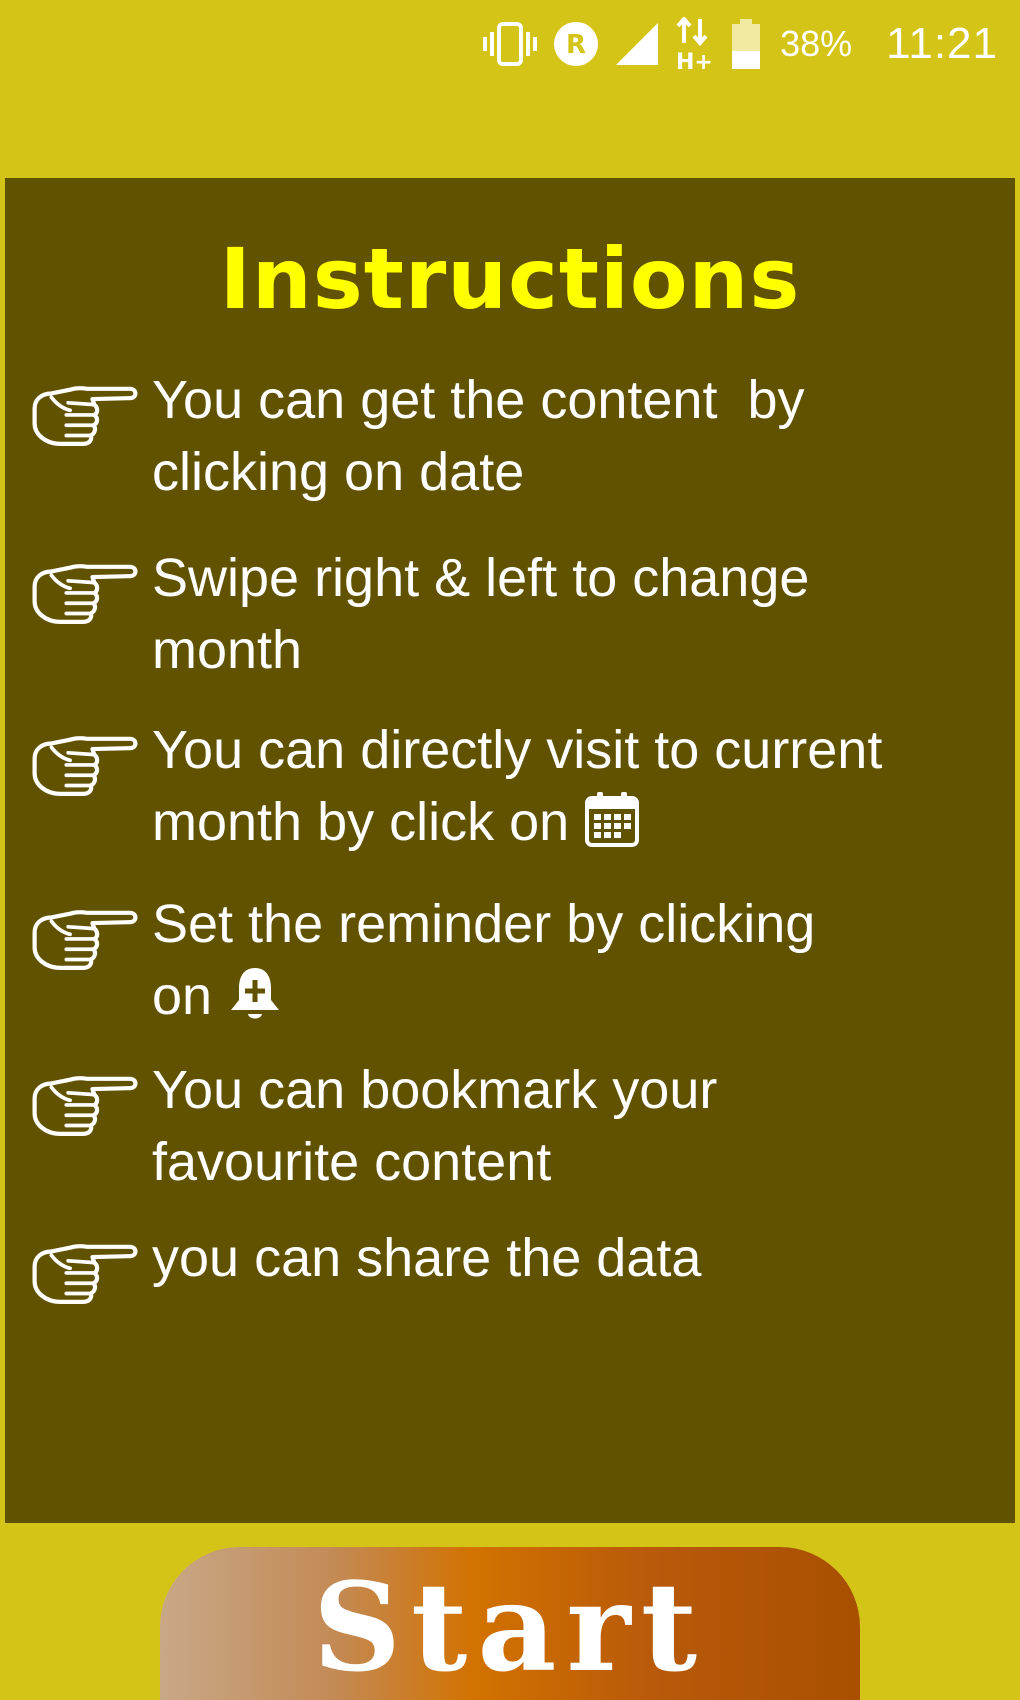  Describe the element at coordinates (746, 44) in the screenshot. I see `battery-icon` at that location.